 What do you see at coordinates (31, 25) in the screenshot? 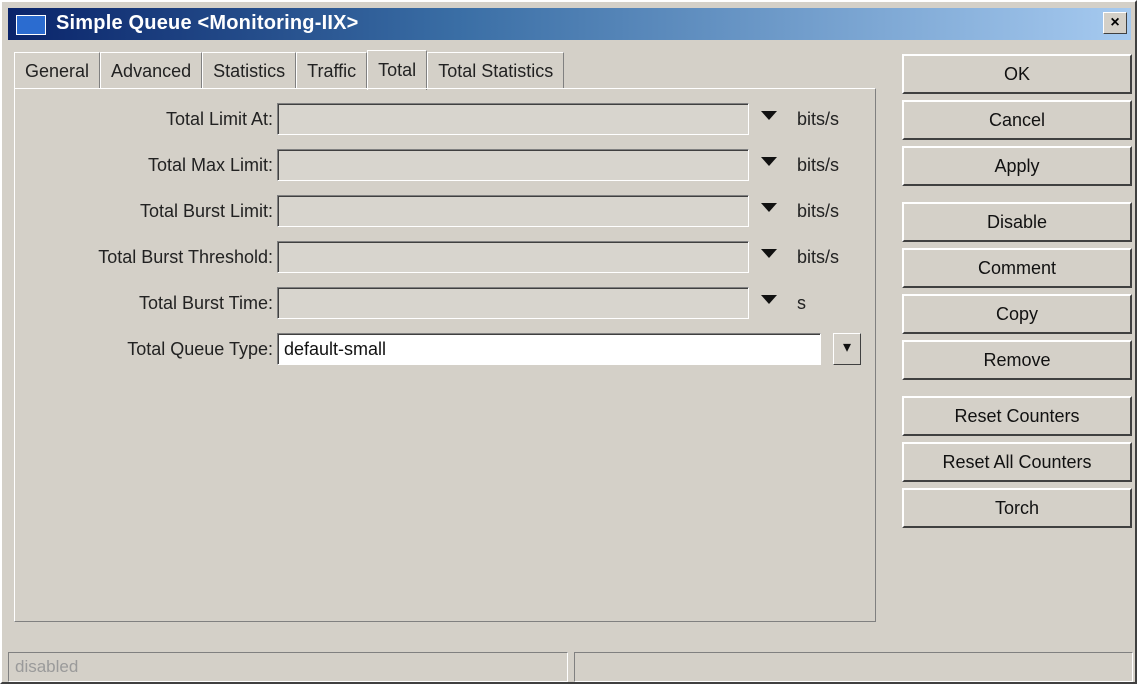
I see `window-icon` at bounding box center [31, 25].